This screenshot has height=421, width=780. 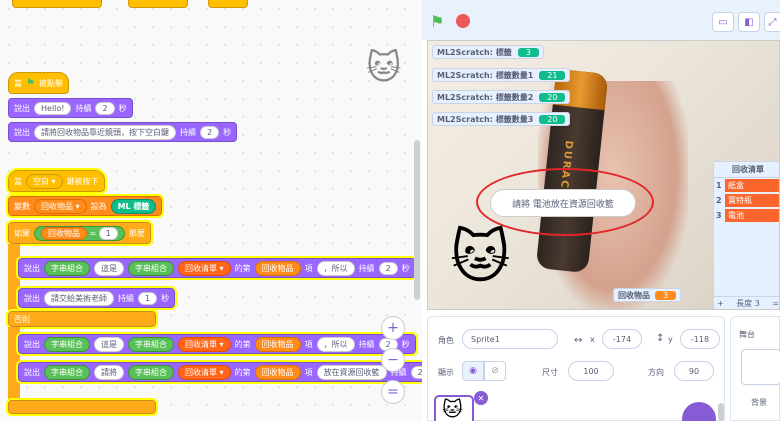 I want to click on list-value: 寶特瓶, so click(x=752, y=200).